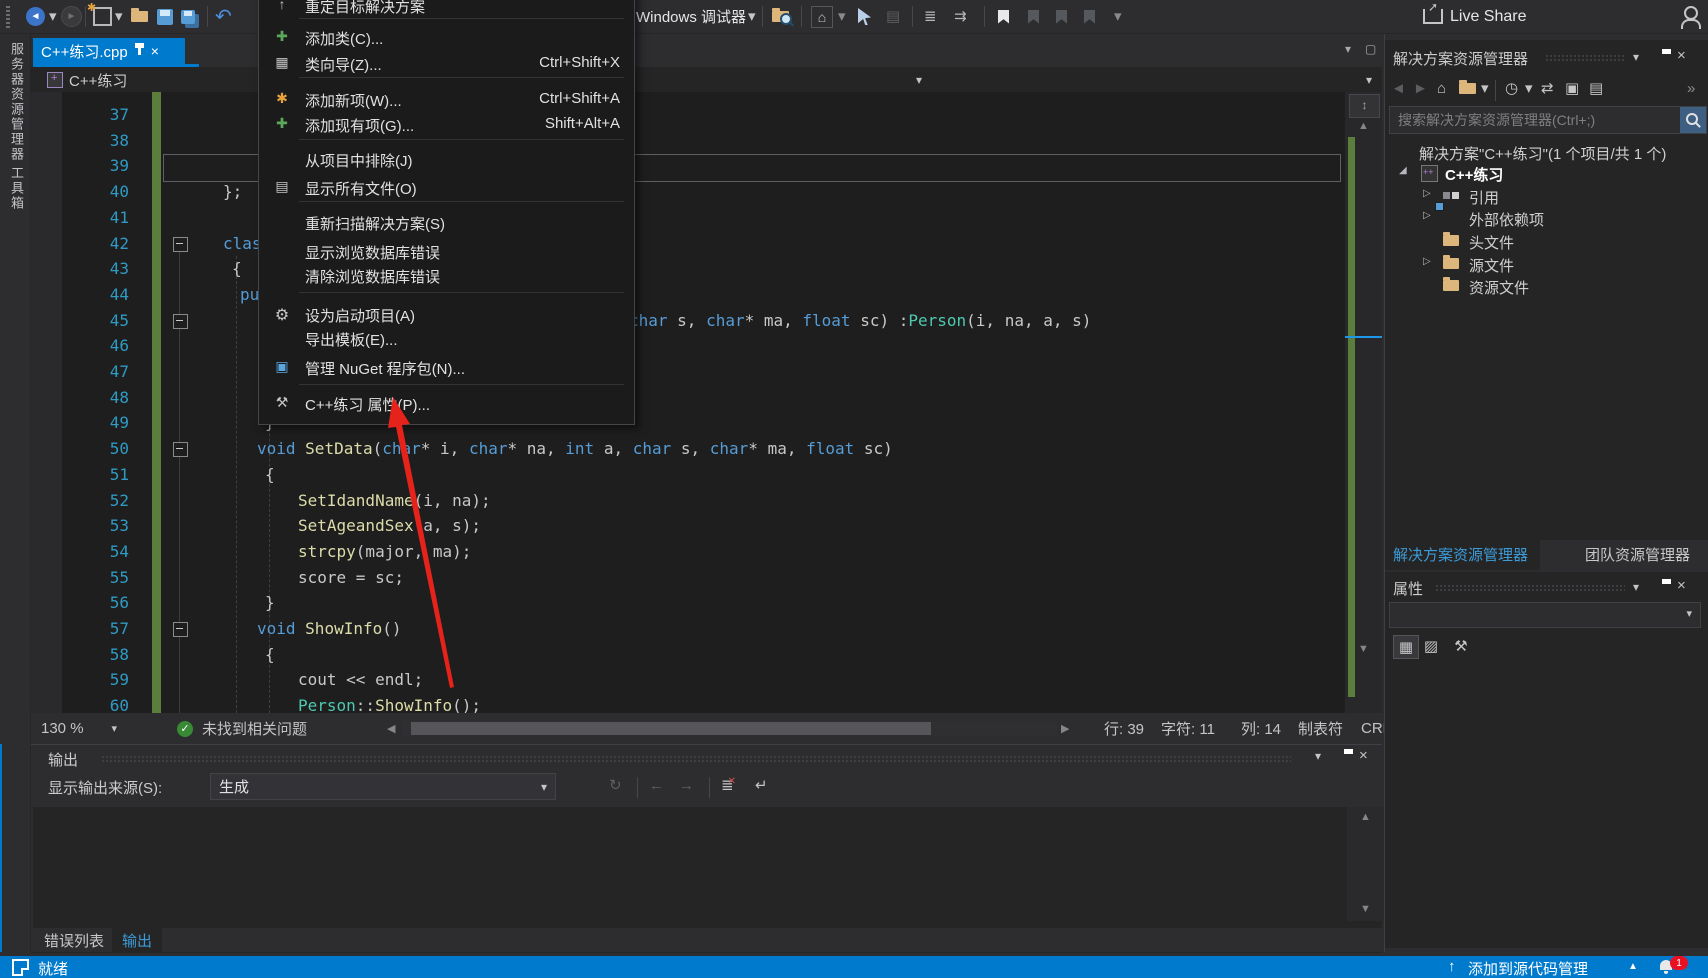 The height and width of the screenshot is (978, 1708). I want to click on clear-all-icon: ≣ ✕, so click(728, 785).